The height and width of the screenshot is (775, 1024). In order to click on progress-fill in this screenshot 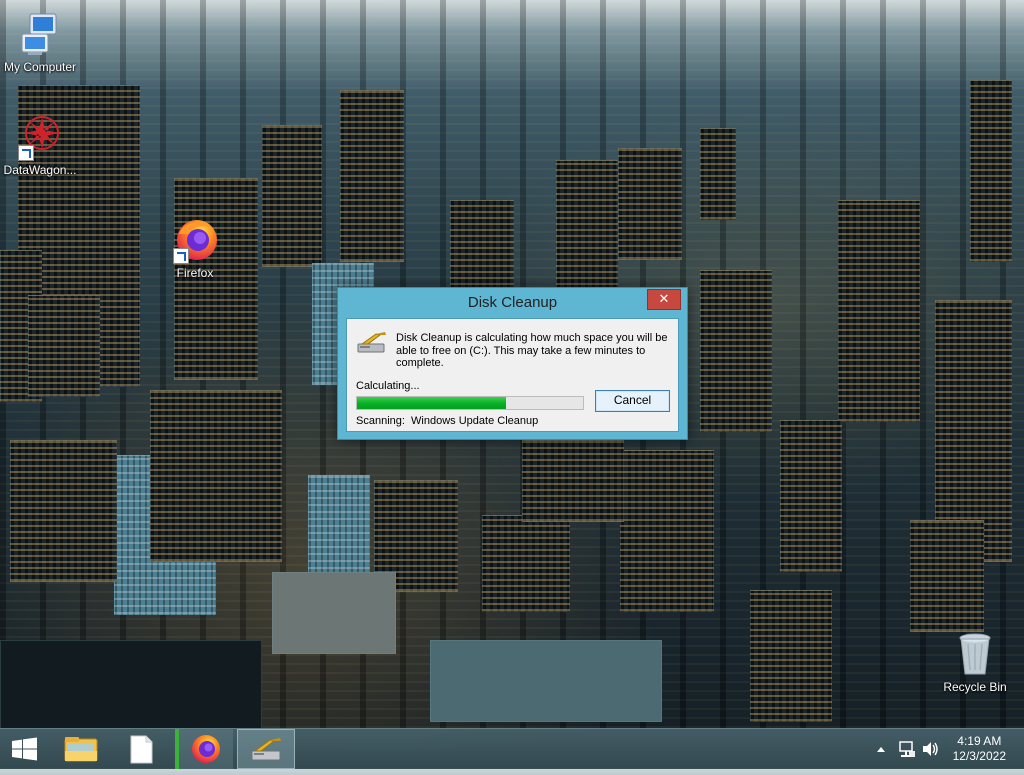, I will do `click(432, 403)`.